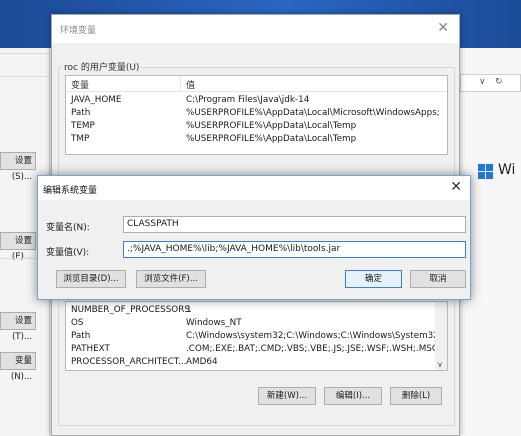 The width and height of the screenshot is (521, 436). Describe the element at coordinates (77, 323) in the screenshot. I see `var-name: OS` at that location.